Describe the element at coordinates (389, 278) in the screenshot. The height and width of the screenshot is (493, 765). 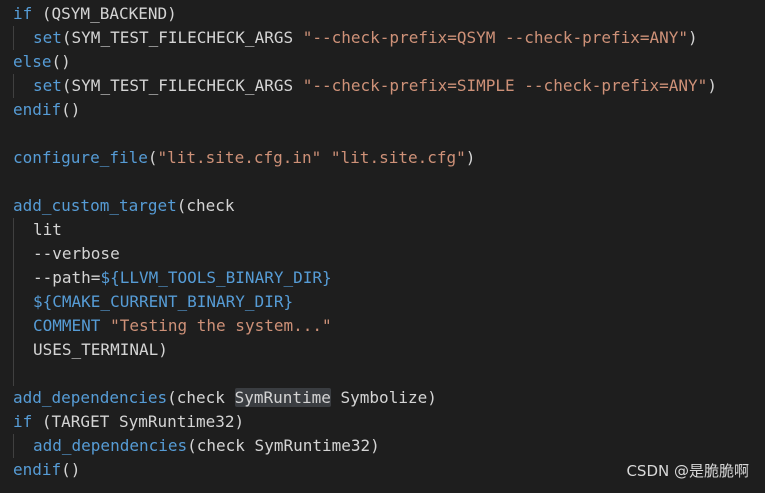
I see `code-line-12: --path=${LLVM_TOOLS_BINARY_DIR}` at that location.